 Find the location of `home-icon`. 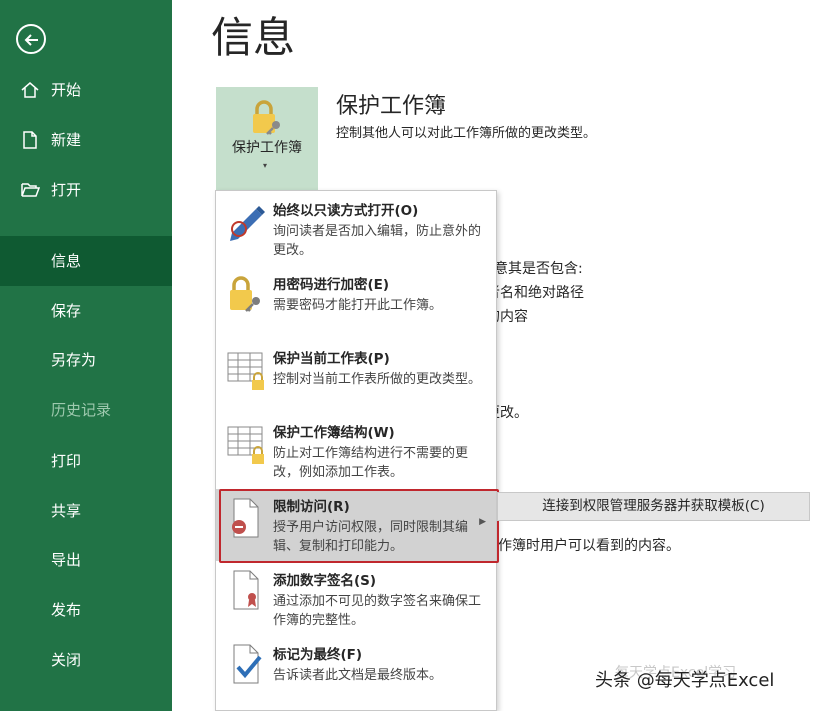

home-icon is located at coordinates (30, 90).